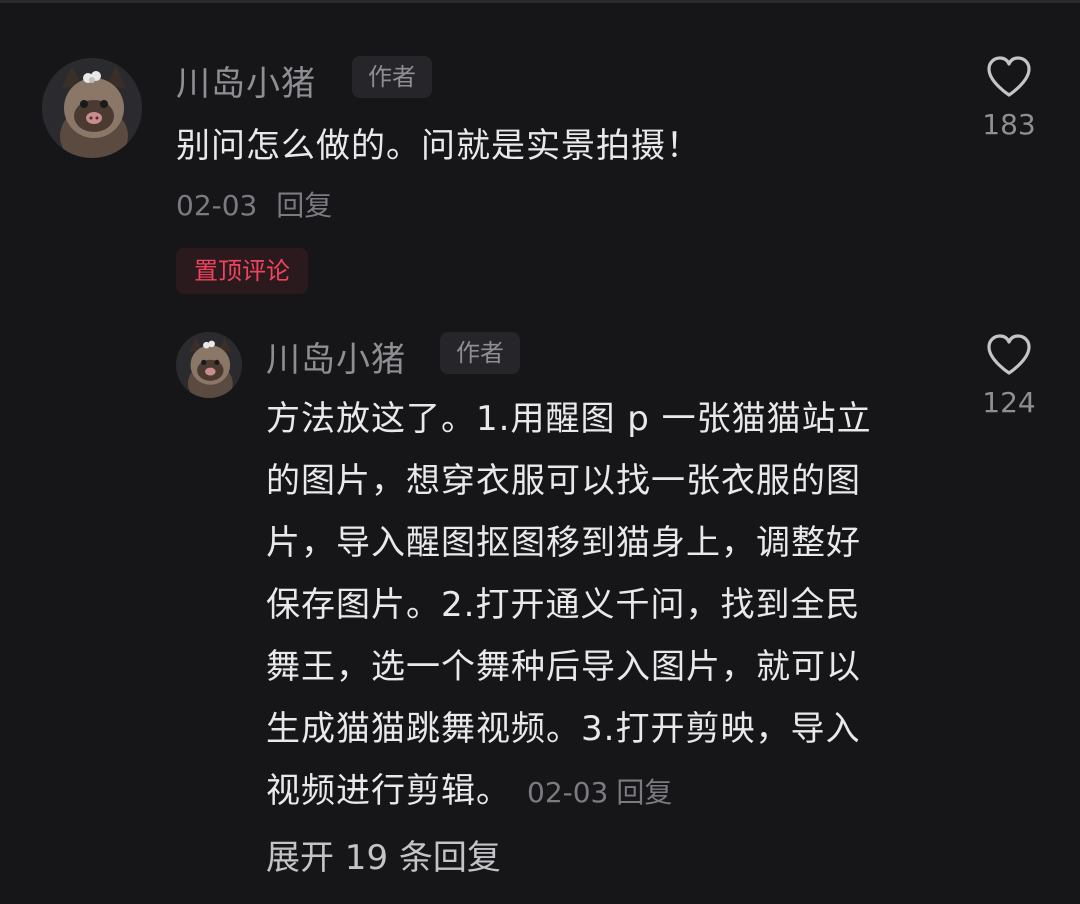 This screenshot has width=1080, height=904. I want to click on reply-avatar, so click(209, 365).